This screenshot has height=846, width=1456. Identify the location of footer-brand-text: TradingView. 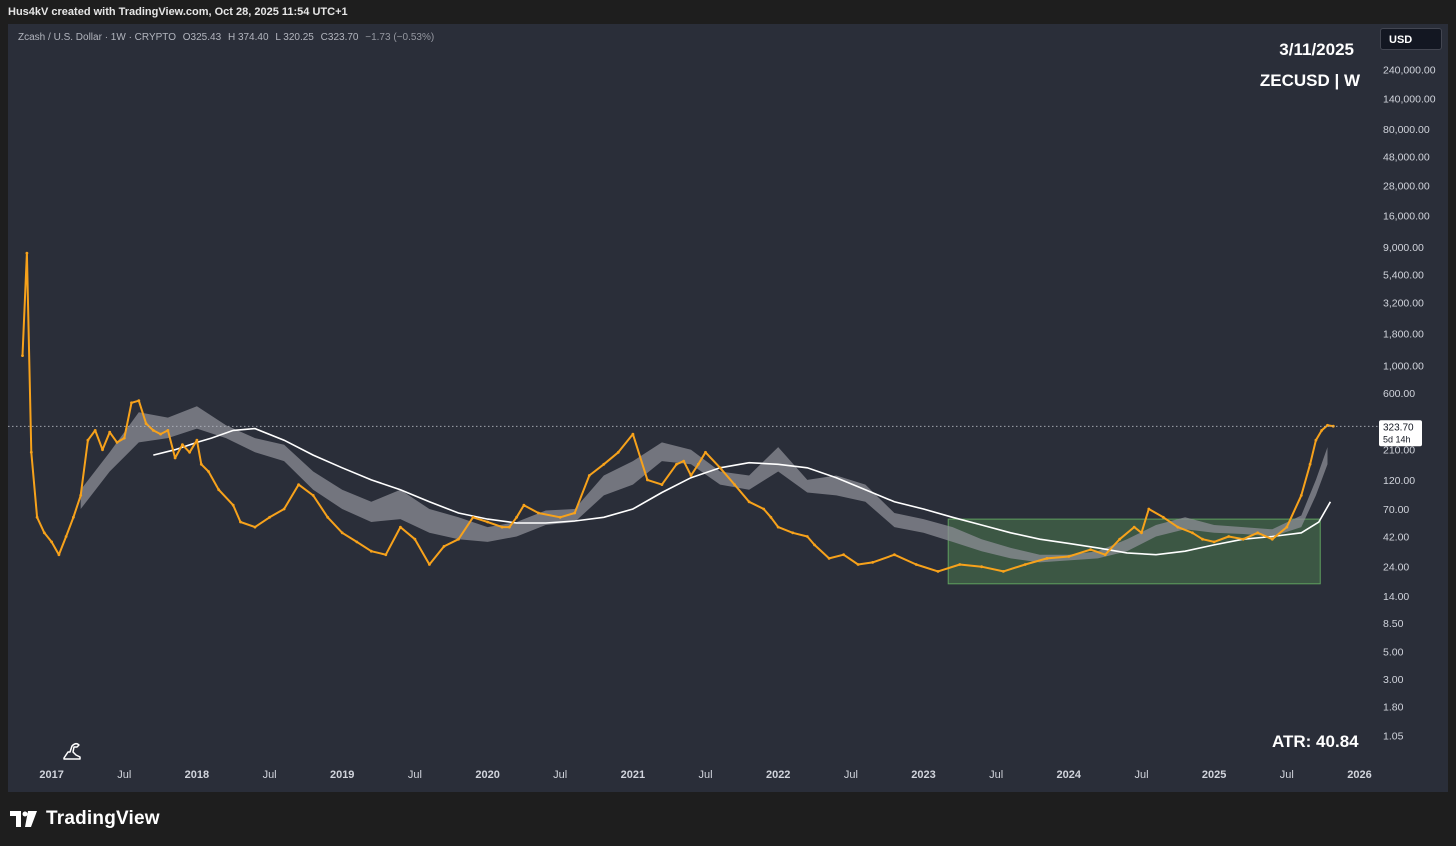
(103, 818).